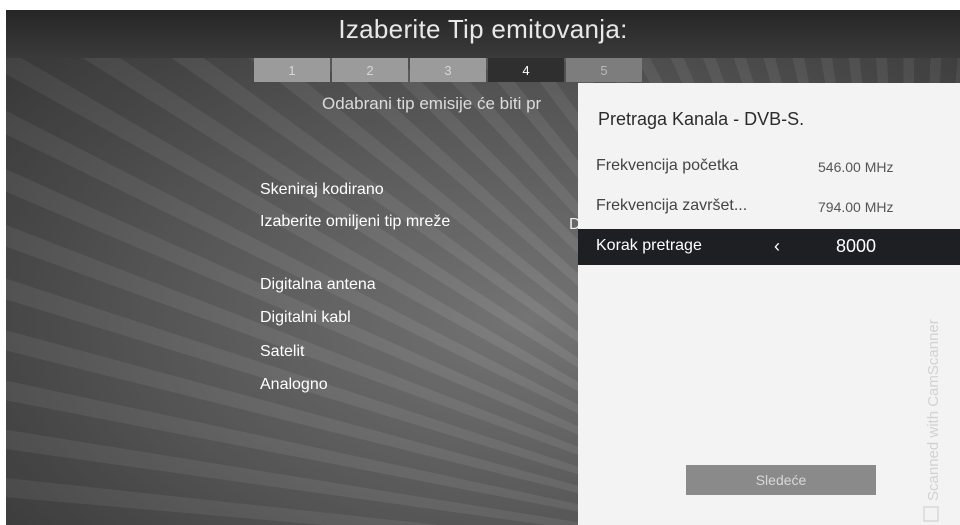 The height and width of the screenshot is (525, 960). Describe the element at coordinates (856, 167) in the screenshot. I see `start-frequency-value: 546.00 MHz` at that location.